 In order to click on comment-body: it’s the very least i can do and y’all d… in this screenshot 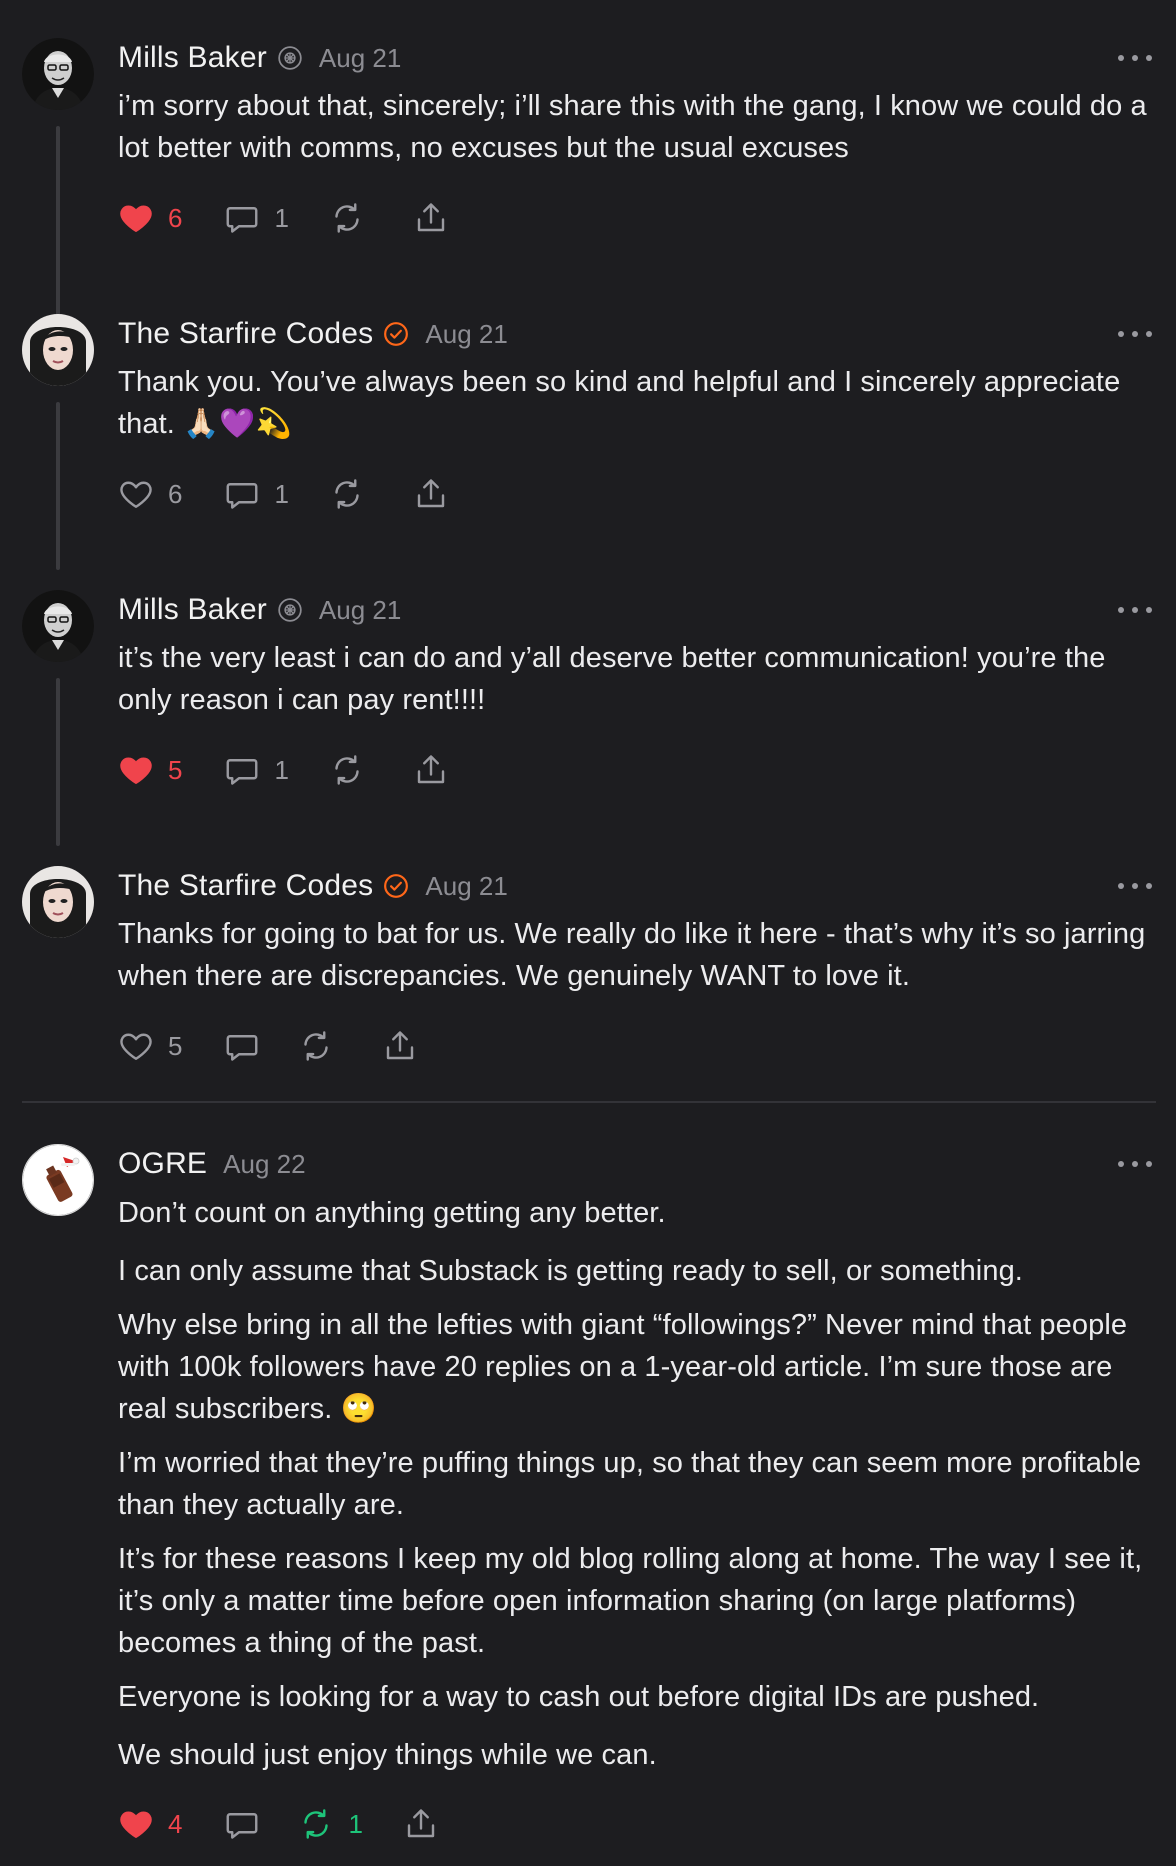, I will do `click(635, 679)`.